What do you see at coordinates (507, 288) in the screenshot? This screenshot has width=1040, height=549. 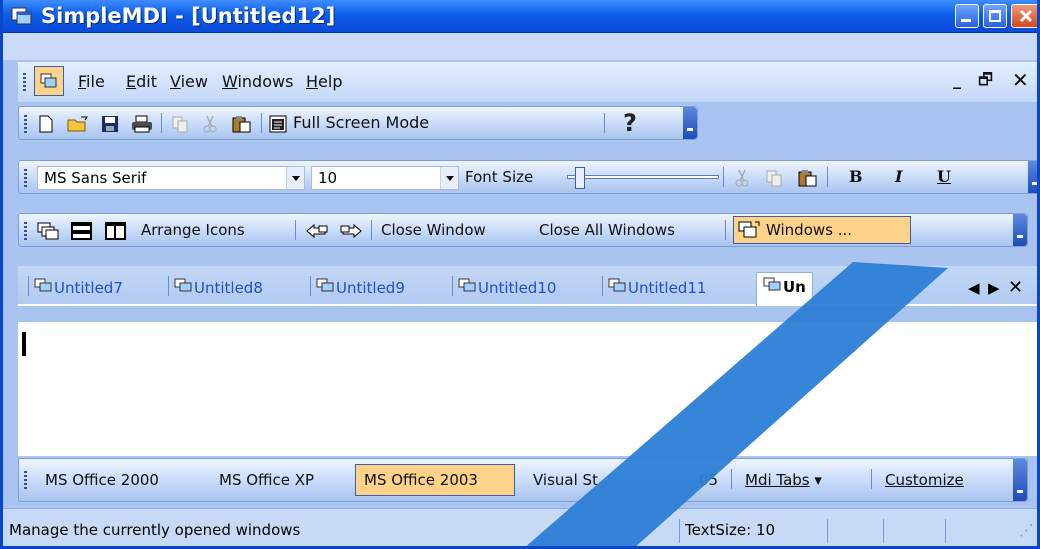 I see `mdi-tab: Untitled10` at bounding box center [507, 288].